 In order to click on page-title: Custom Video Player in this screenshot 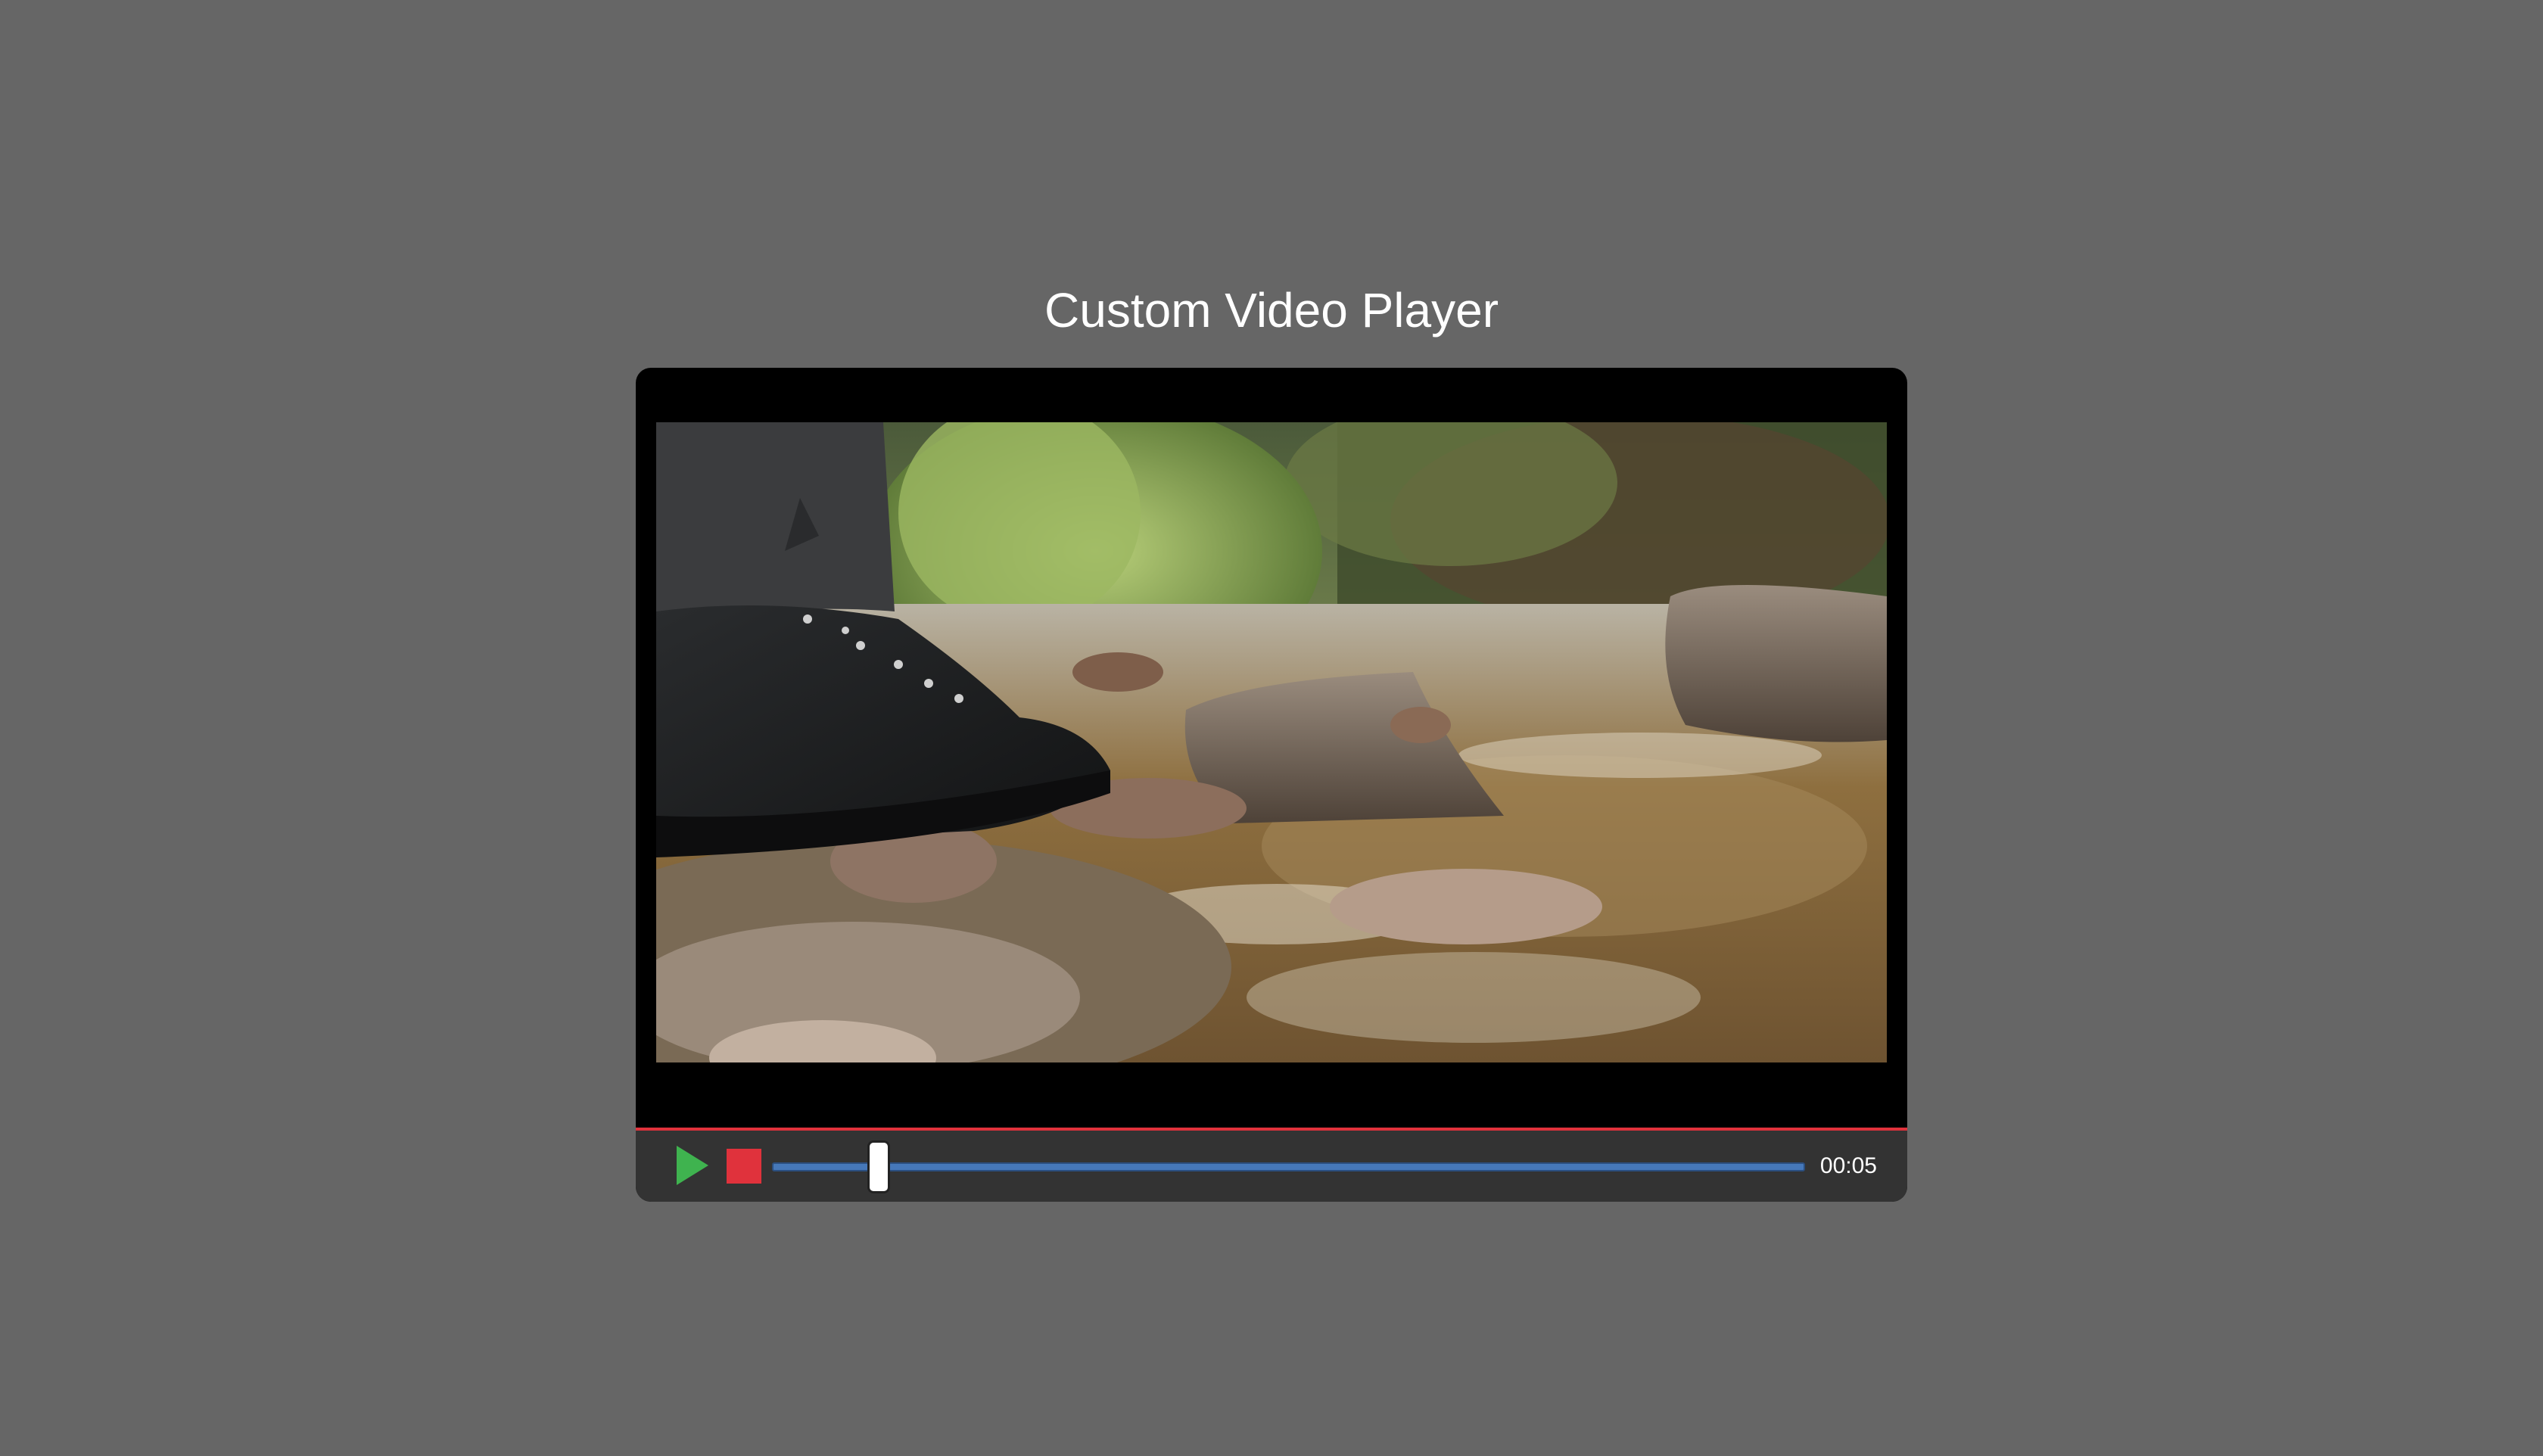, I will do `click(1271, 311)`.